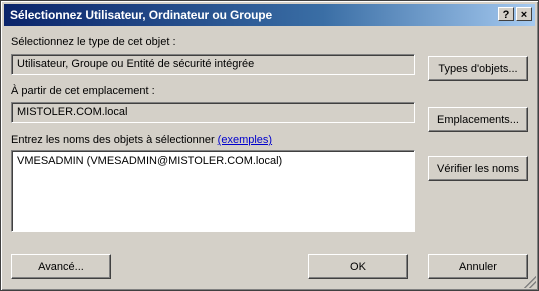 The image size is (539, 291). I want to click on examples-link: (exemples), so click(245, 140).